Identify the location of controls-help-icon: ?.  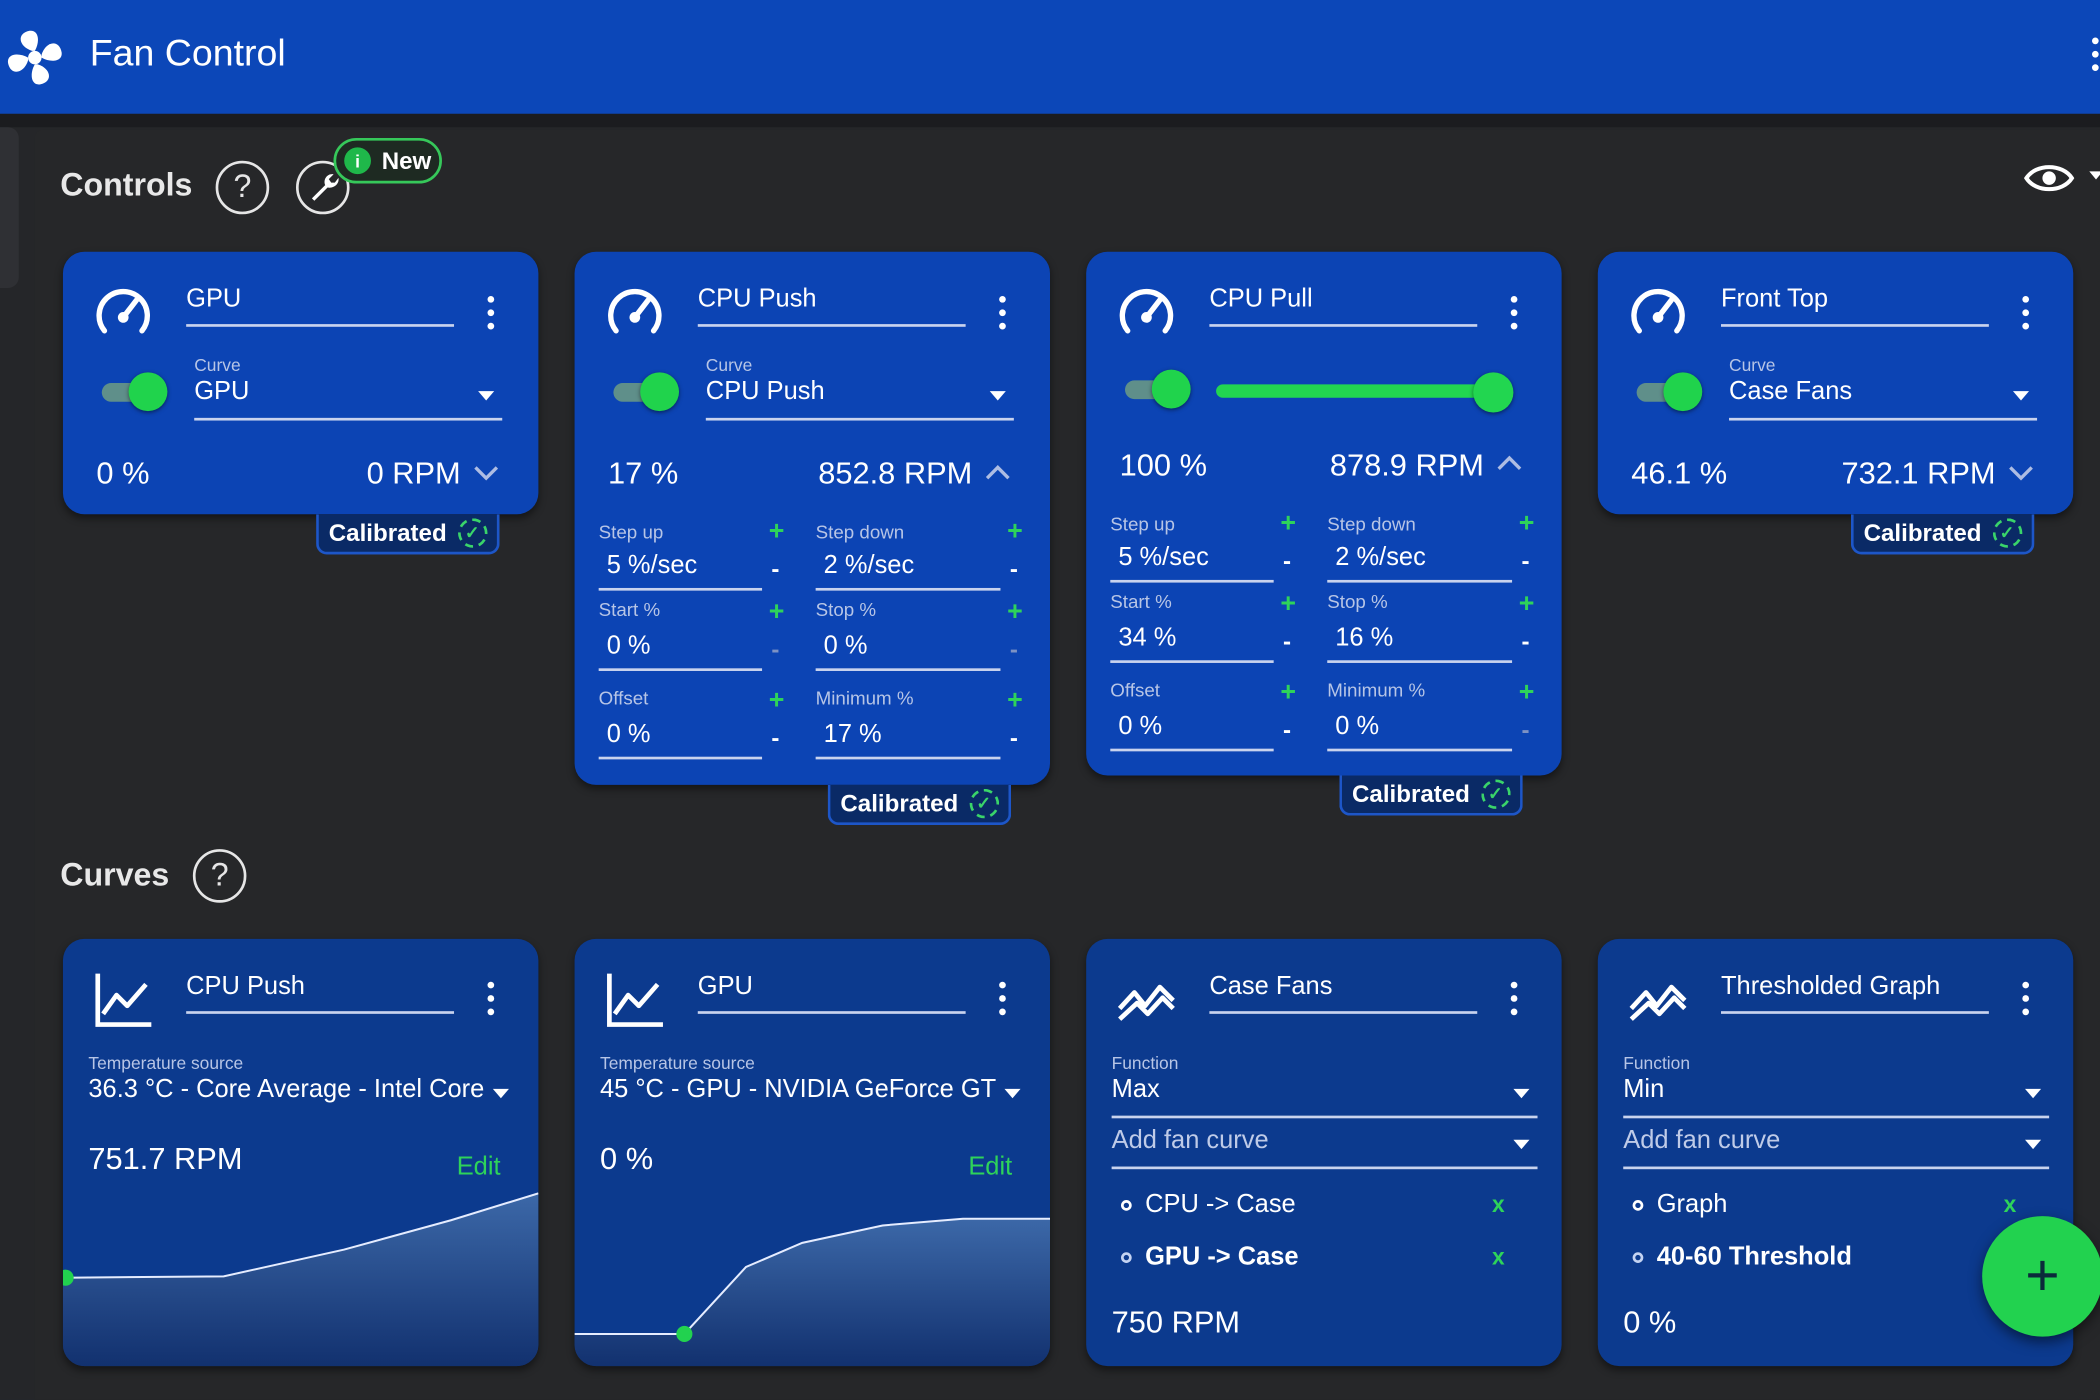
(242, 187).